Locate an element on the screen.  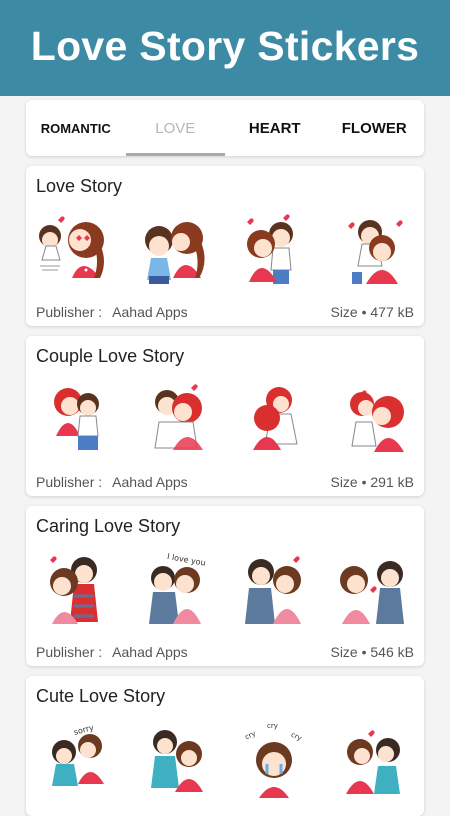
cuddle-sticker is located at coordinates (375, 252).